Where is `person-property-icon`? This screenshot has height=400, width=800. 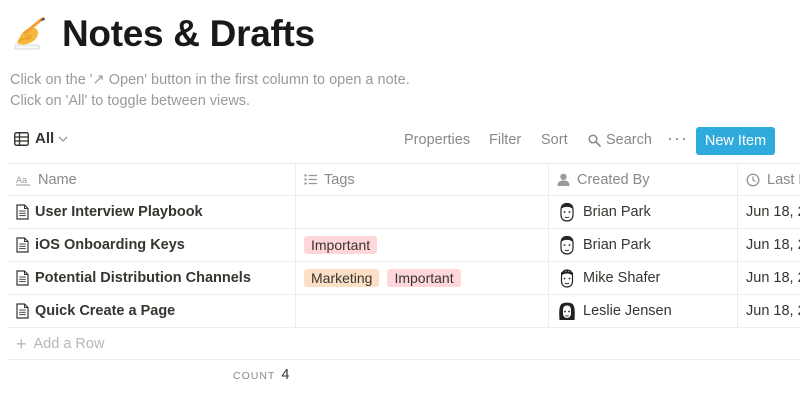 person-property-icon is located at coordinates (563, 179).